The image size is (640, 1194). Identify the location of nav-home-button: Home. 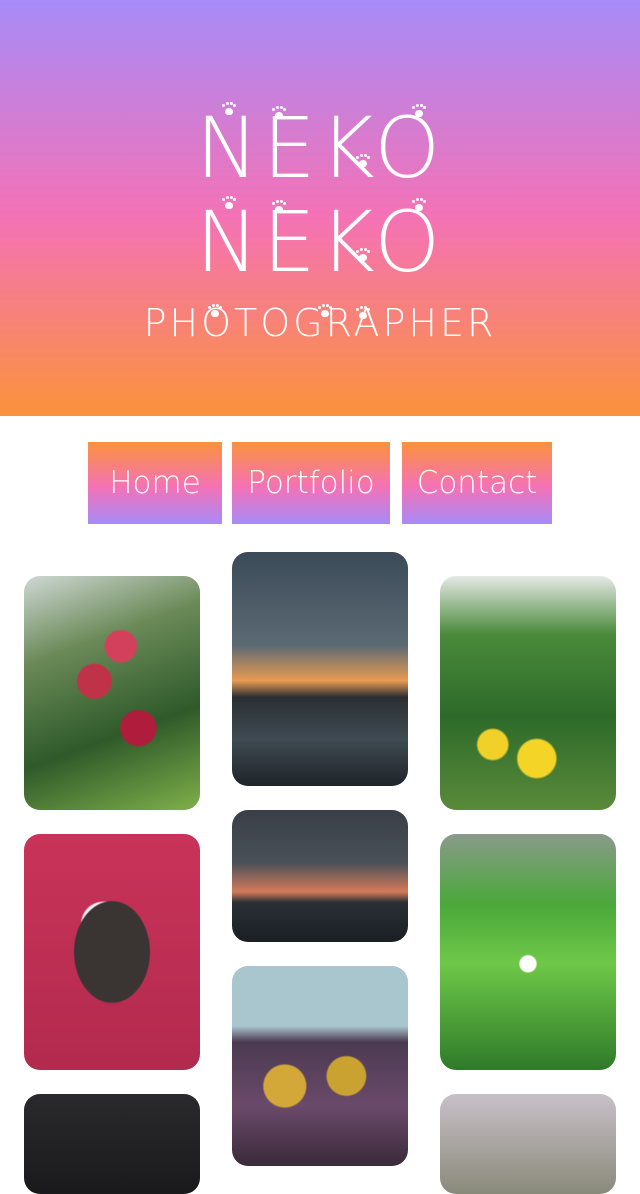
(155, 483).